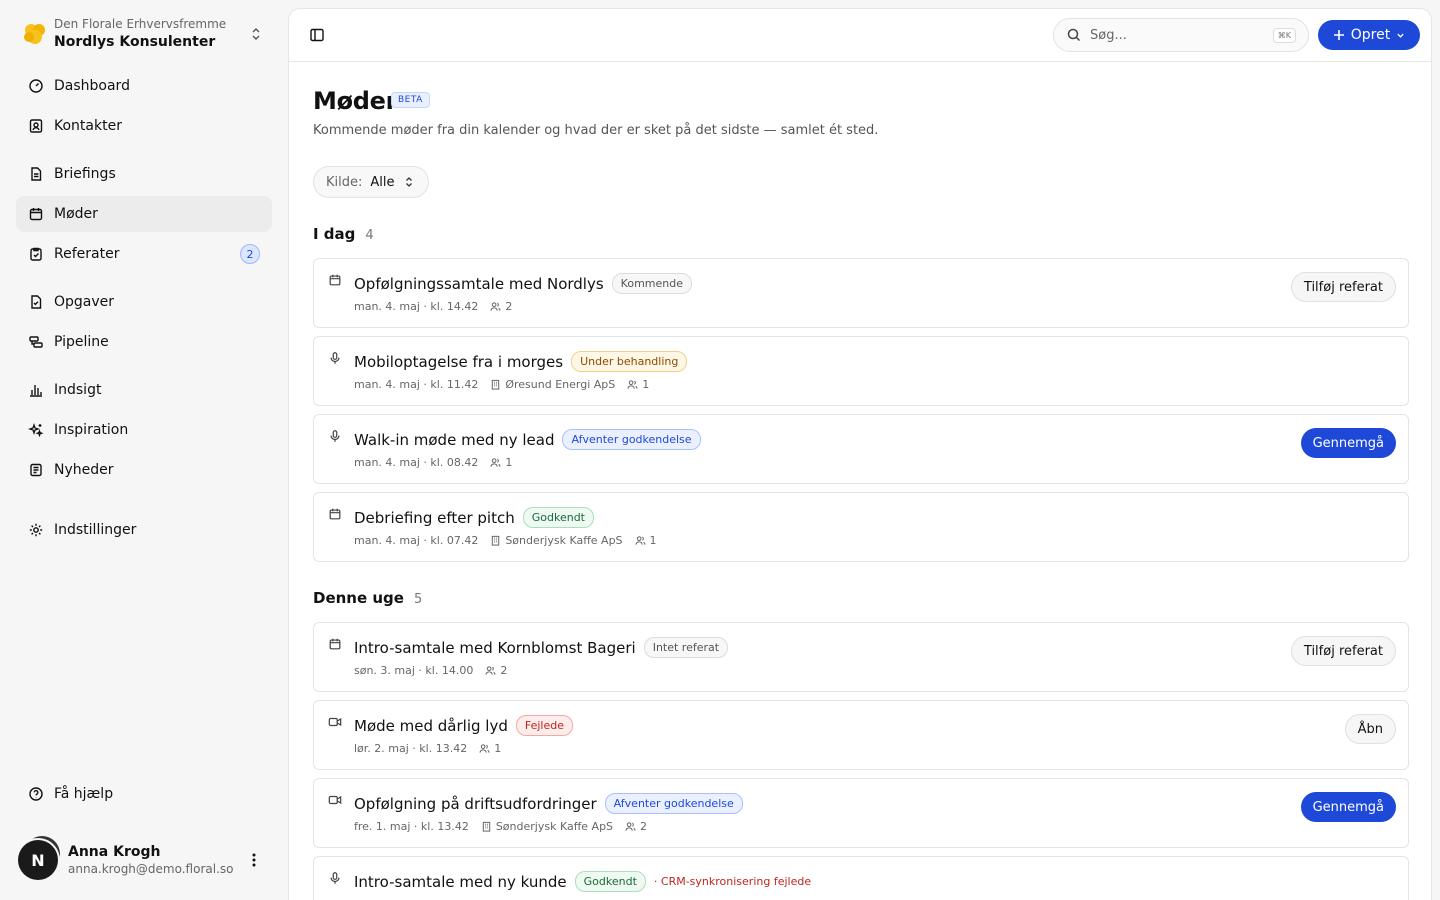 Image resolution: width=1440 pixels, height=900 pixels. Describe the element at coordinates (416, 306) in the screenshot. I see `meeting-date: man. 4. maj · kl. 14.42` at that location.